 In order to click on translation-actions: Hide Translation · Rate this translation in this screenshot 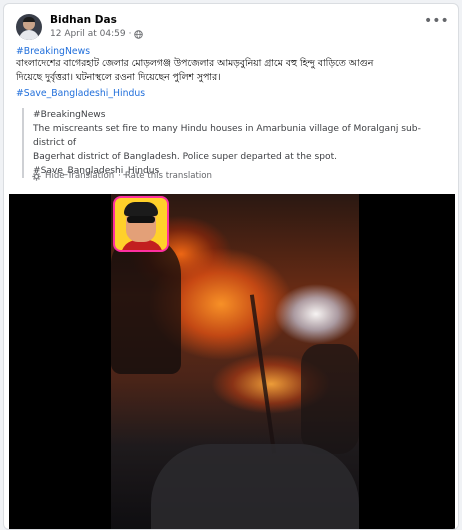, I will do `click(122, 176)`.